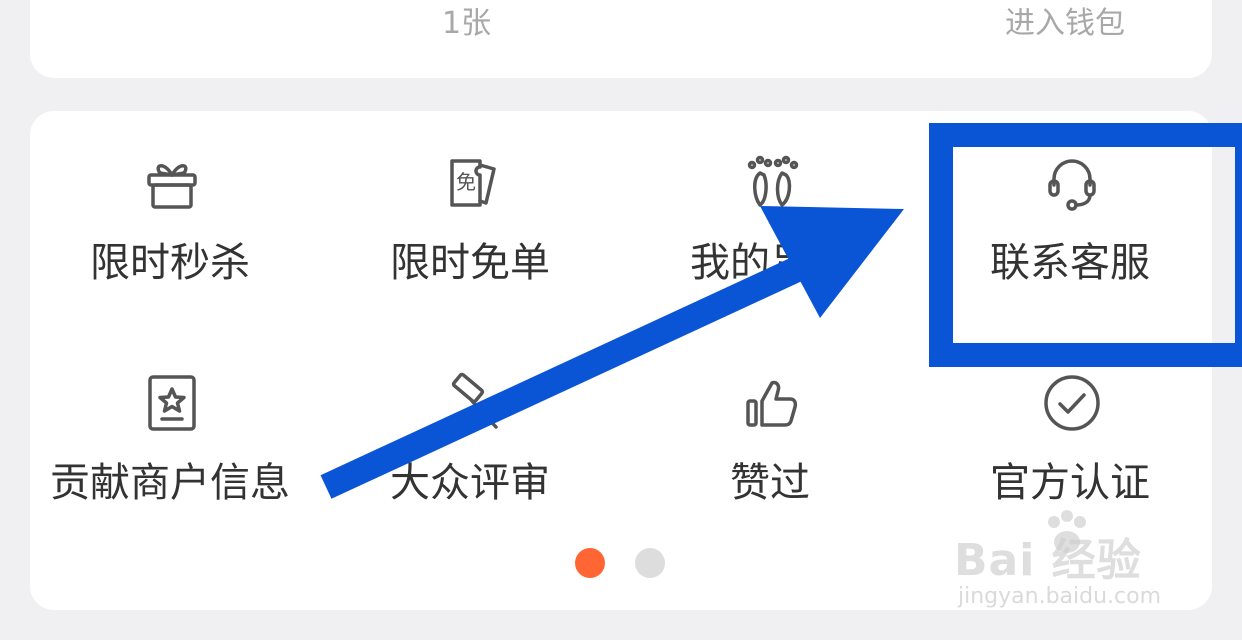  Describe the element at coordinates (170, 483) in the screenshot. I see `tile-label: 贡献商户信息` at that location.